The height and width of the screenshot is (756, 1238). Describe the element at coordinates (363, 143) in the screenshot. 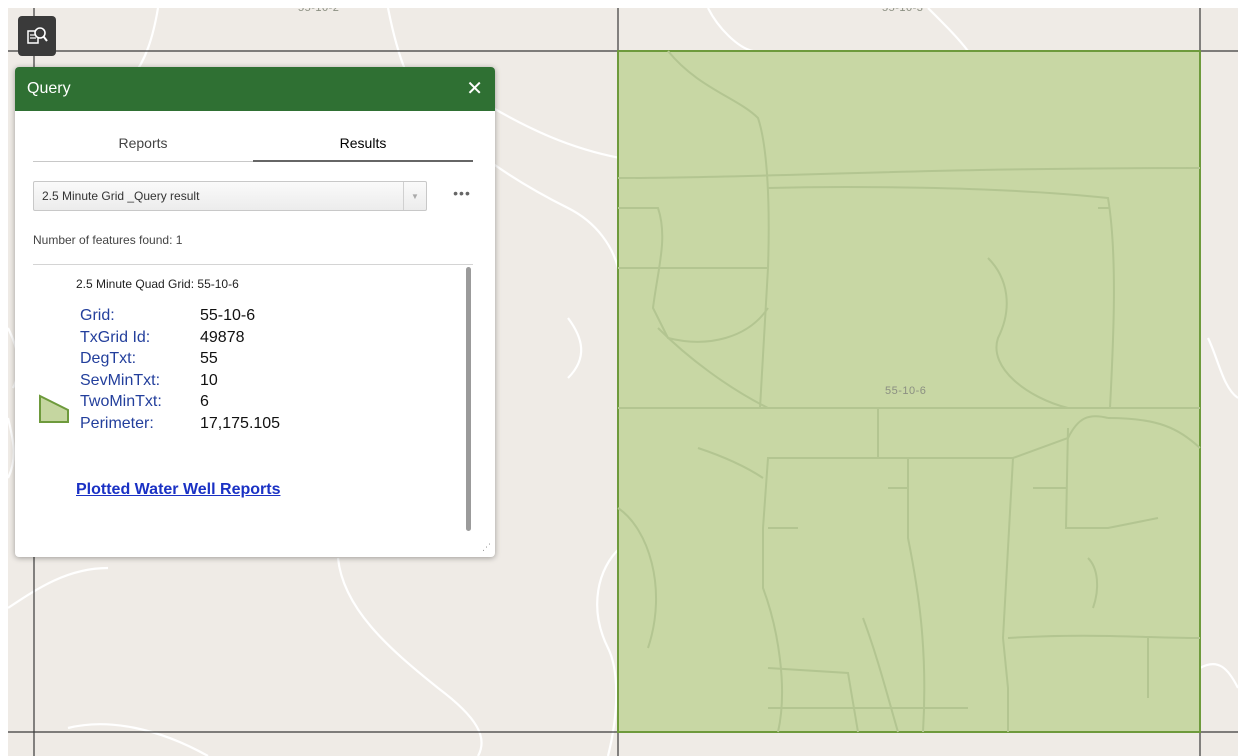

I see `tab-results: Results` at that location.